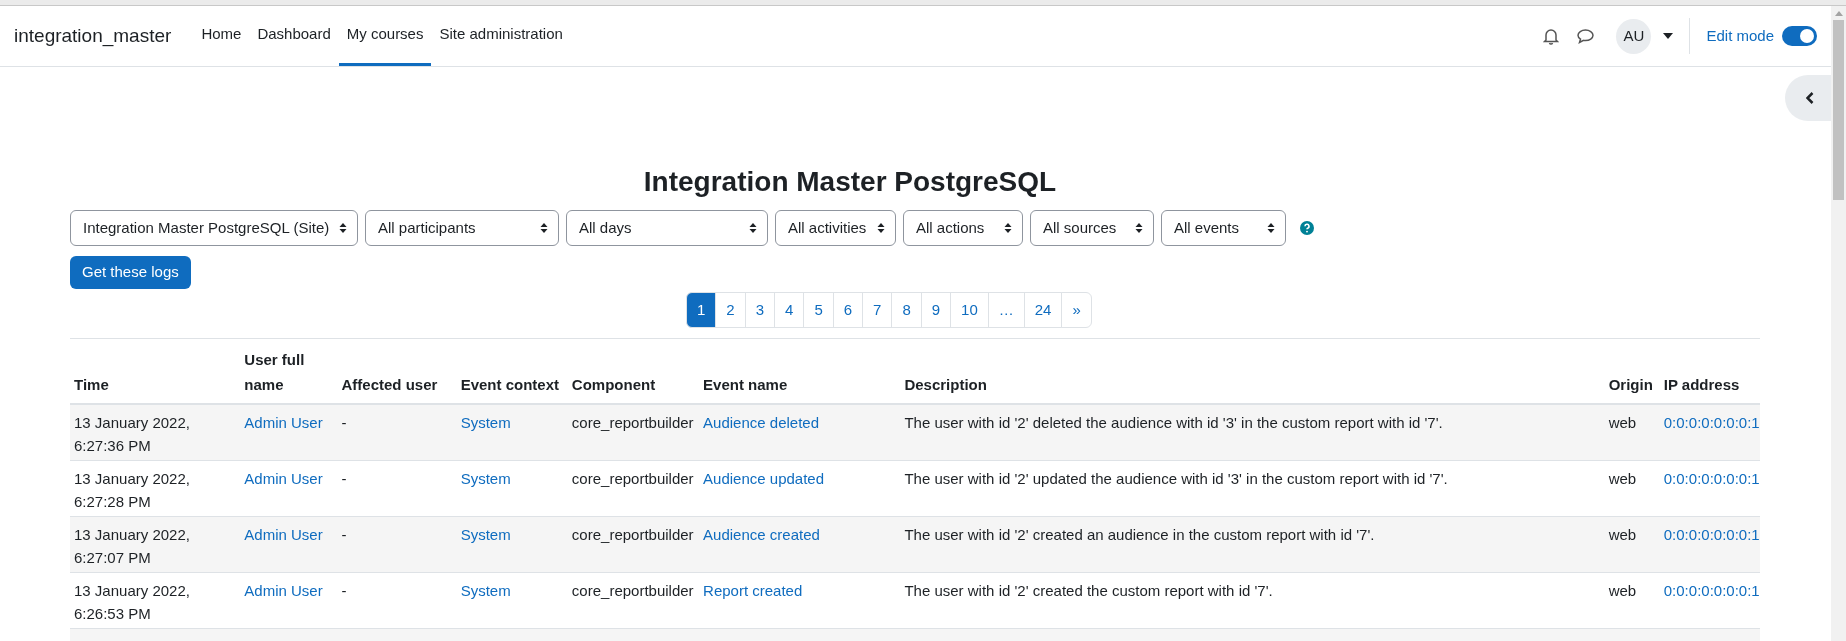 The image size is (1846, 641). I want to click on column-header: Description, so click(1252, 371).